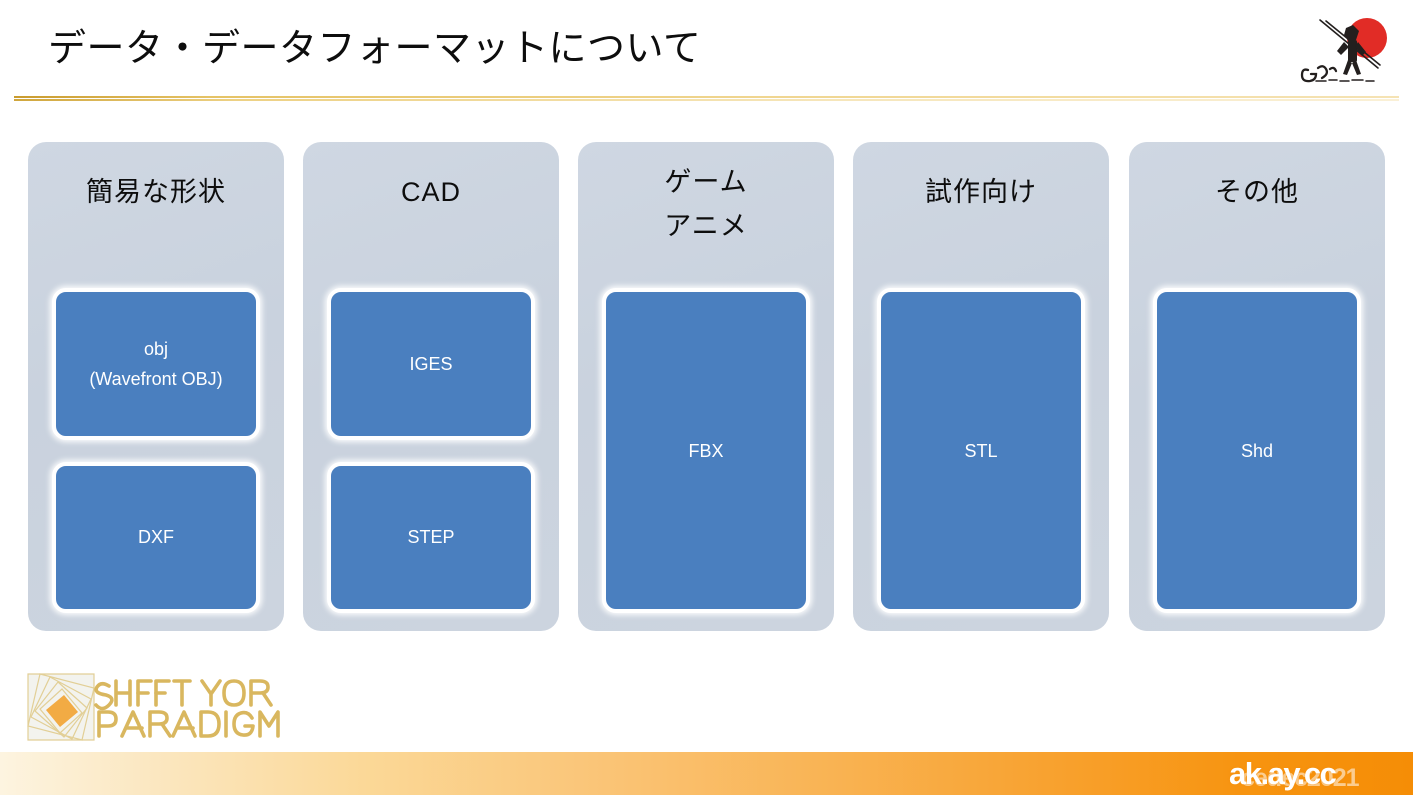 The width and height of the screenshot is (1413, 795). I want to click on format-card-heading: ゲーム アニメ, so click(706, 195).